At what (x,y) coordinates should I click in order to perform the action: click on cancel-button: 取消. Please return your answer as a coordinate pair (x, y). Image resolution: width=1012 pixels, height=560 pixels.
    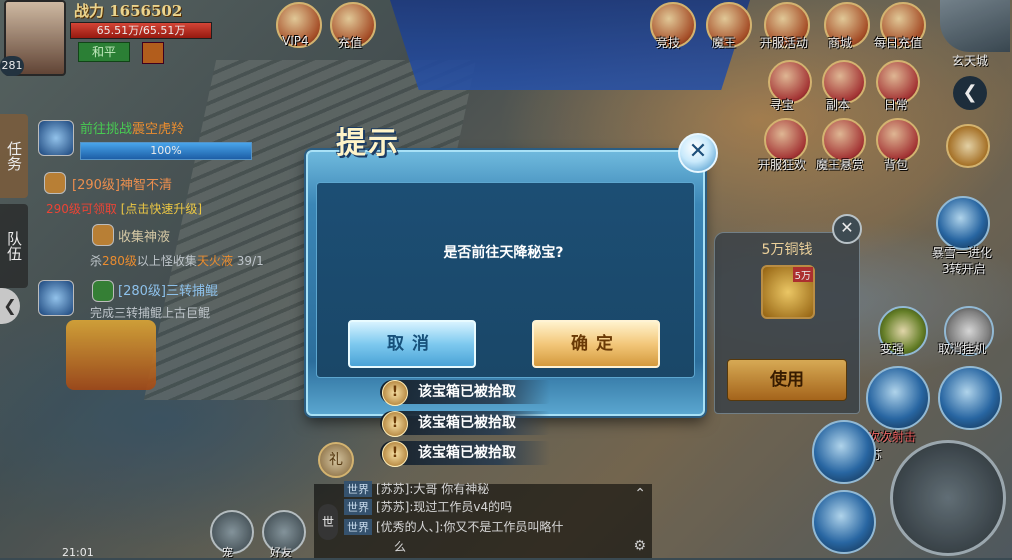
    Looking at the image, I should click on (412, 344).